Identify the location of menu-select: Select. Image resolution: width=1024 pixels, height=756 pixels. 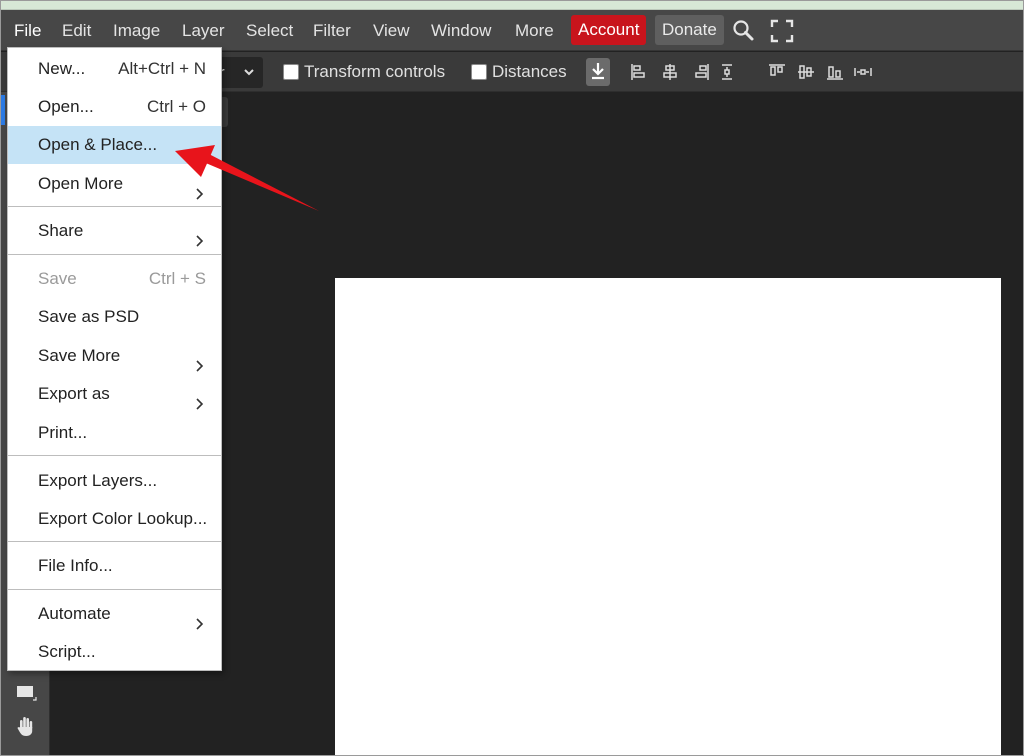
(269, 30).